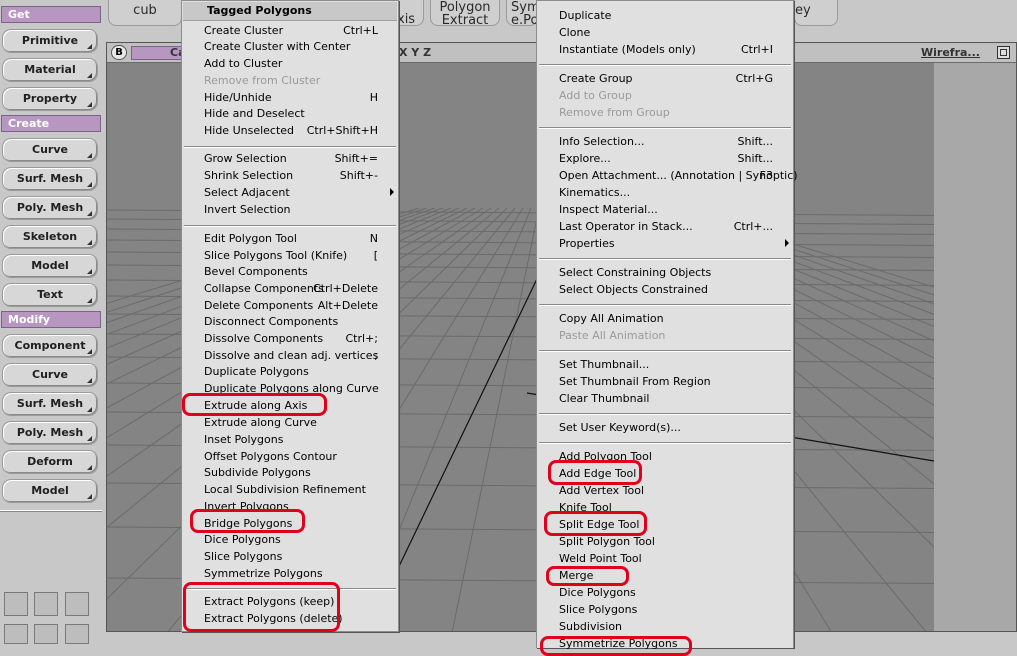 The height and width of the screenshot is (656, 1017). I want to click on panel-button-create-poly-mesh: Poly. Mesh, so click(50, 208).